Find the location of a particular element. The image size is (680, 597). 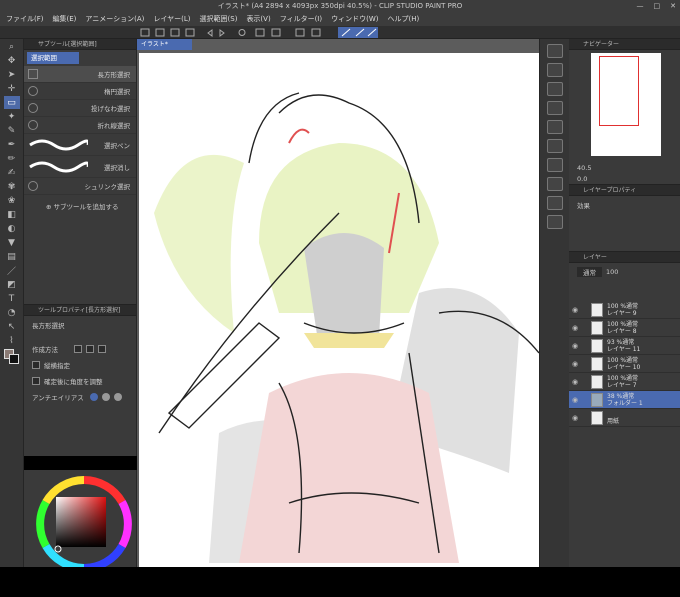

decoration-tool-icon: ❀ is located at coordinates (12, 200).